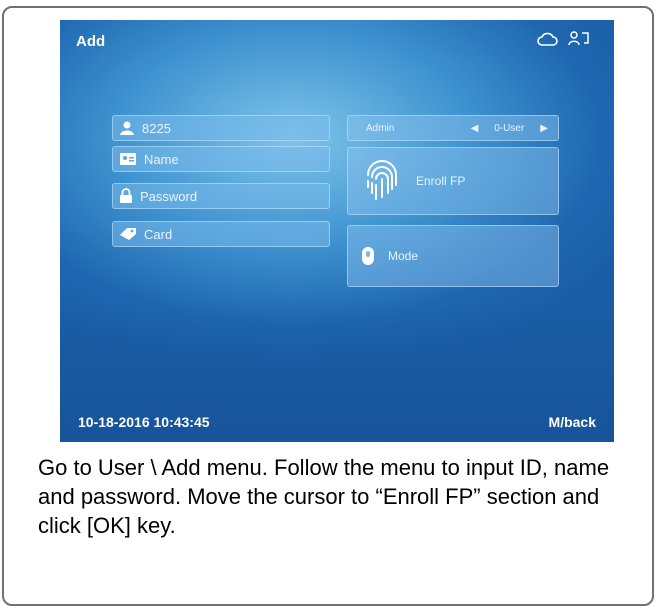 The width and height of the screenshot is (660, 606). Describe the element at coordinates (544, 128) in the screenshot. I see `role-next-icon: ▶` at that location.